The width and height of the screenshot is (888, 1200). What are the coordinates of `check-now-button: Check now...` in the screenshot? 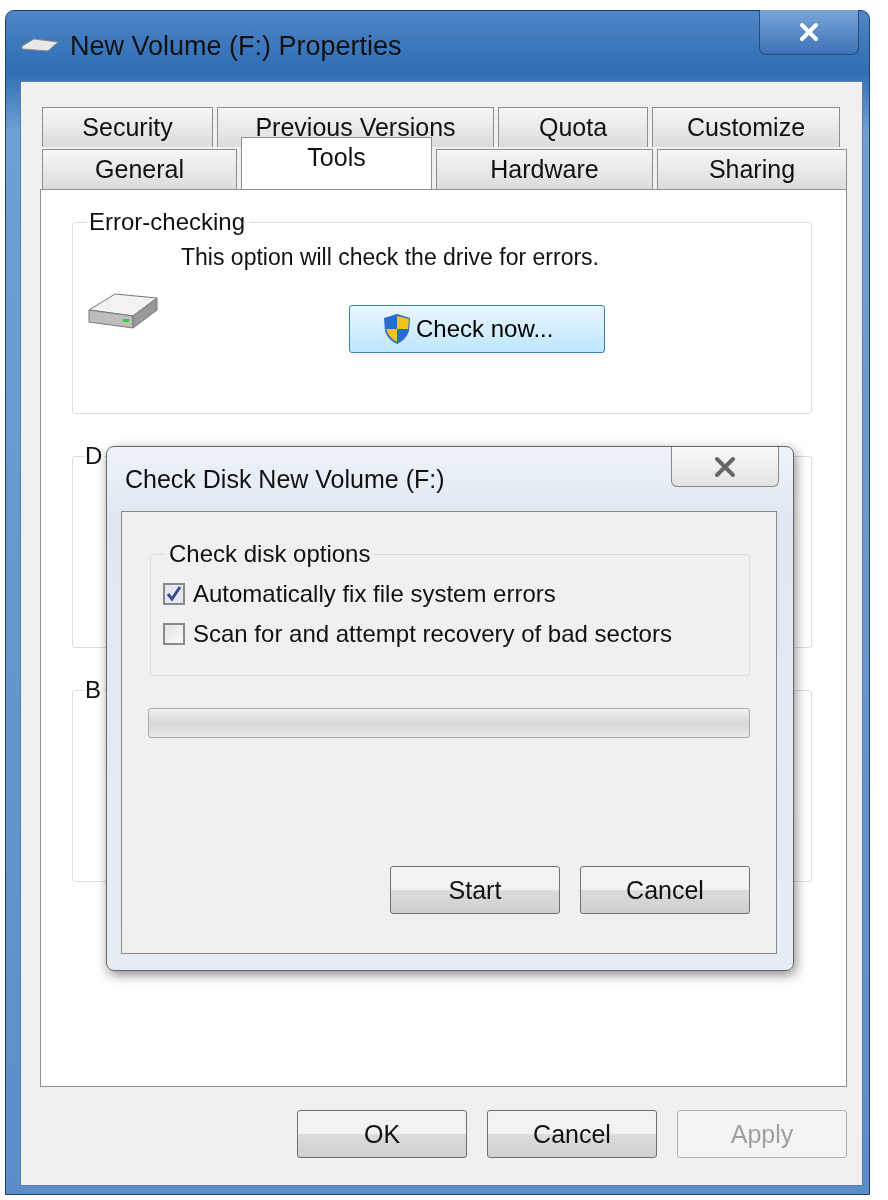 It's located at (477, 329).